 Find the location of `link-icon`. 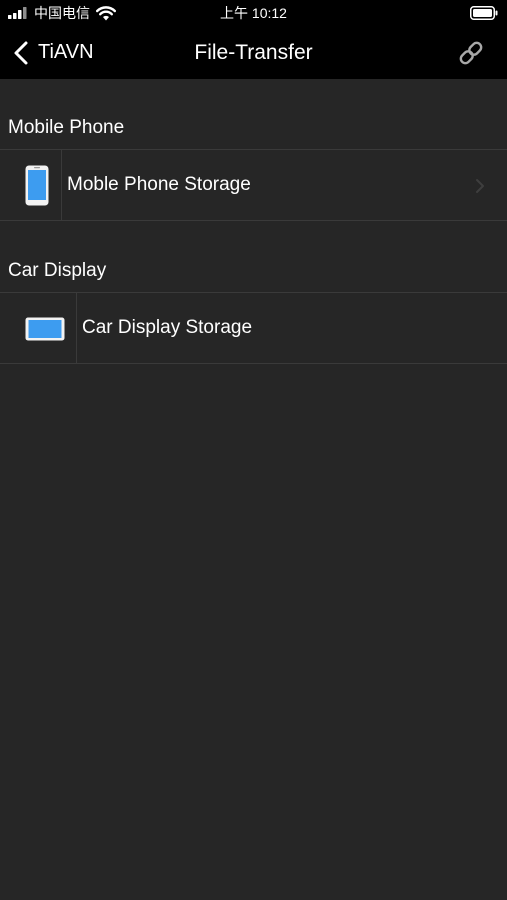

link-icon is located at coordinates (471, 53).